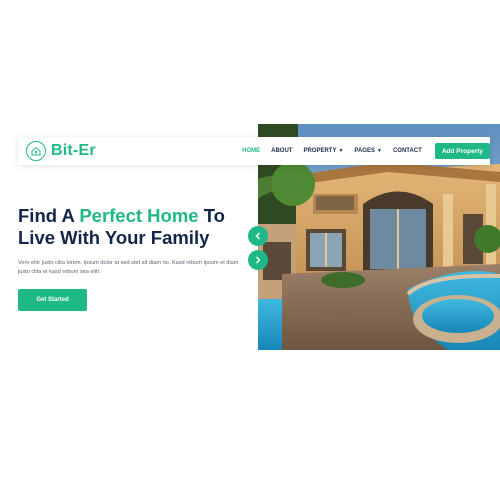 The image size is (500, 500). Describe the element at coordinates (139, 215) in the screenshot. I see `headline-highlight: Perfect Home` at that location.